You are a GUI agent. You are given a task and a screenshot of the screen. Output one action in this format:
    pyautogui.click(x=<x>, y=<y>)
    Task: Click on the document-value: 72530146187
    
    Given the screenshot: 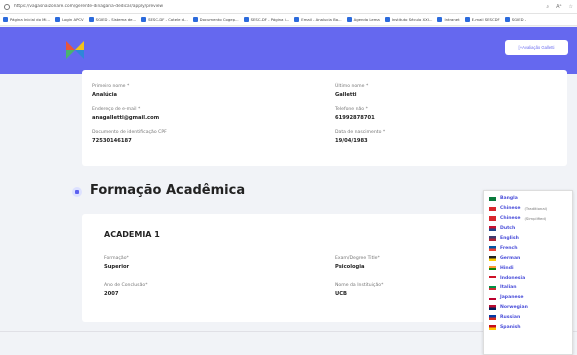 What is the action you would take?
    pyautogui.click(x=112, y=141)
    